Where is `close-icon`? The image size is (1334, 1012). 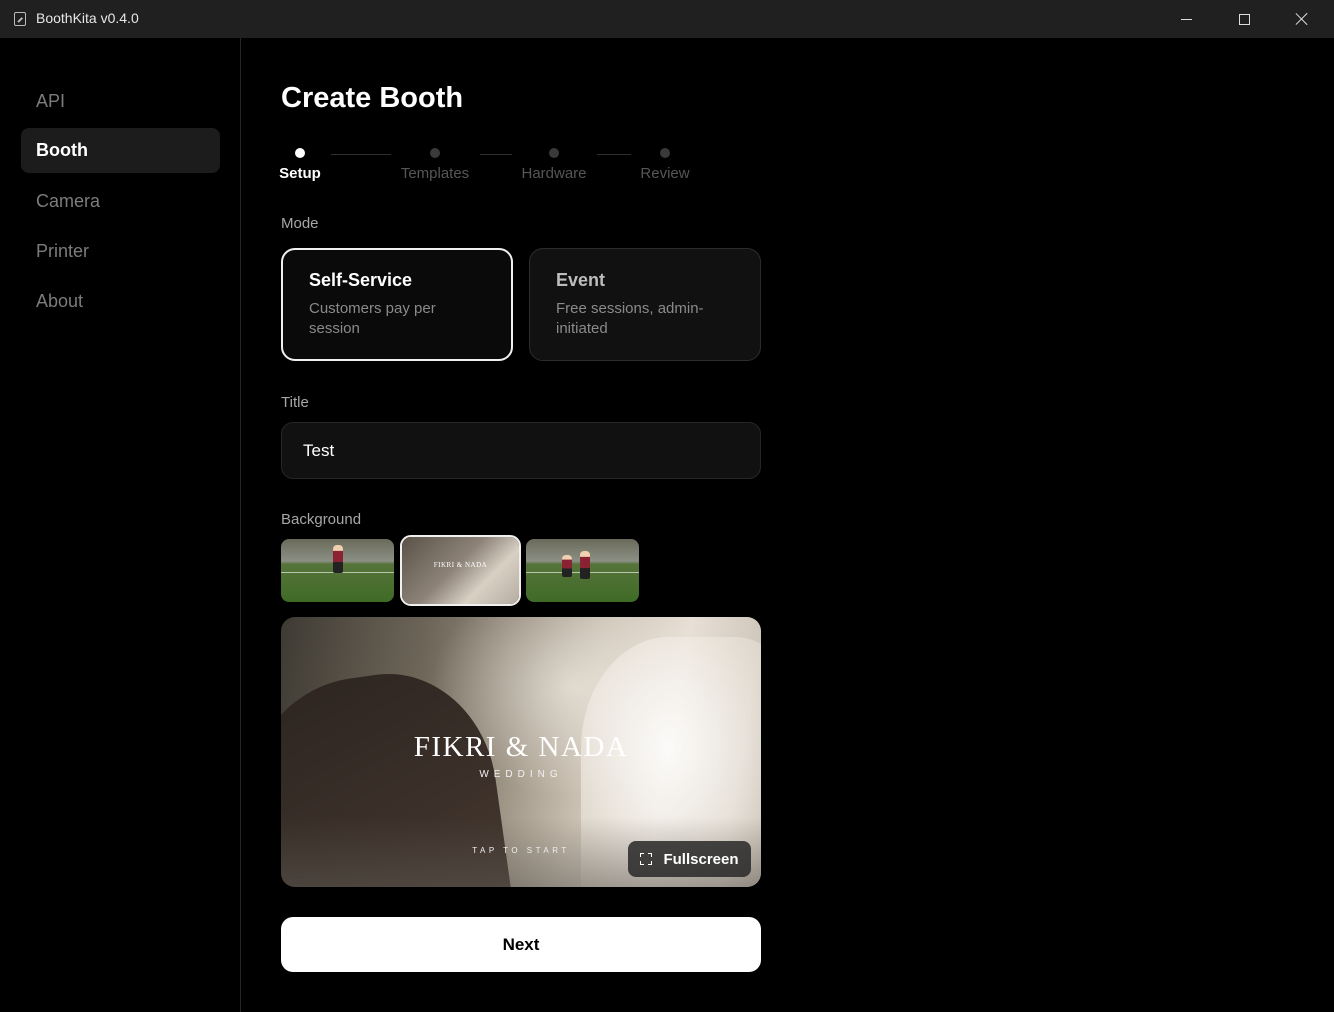 close-icon is located at coordinates (1302, 19).